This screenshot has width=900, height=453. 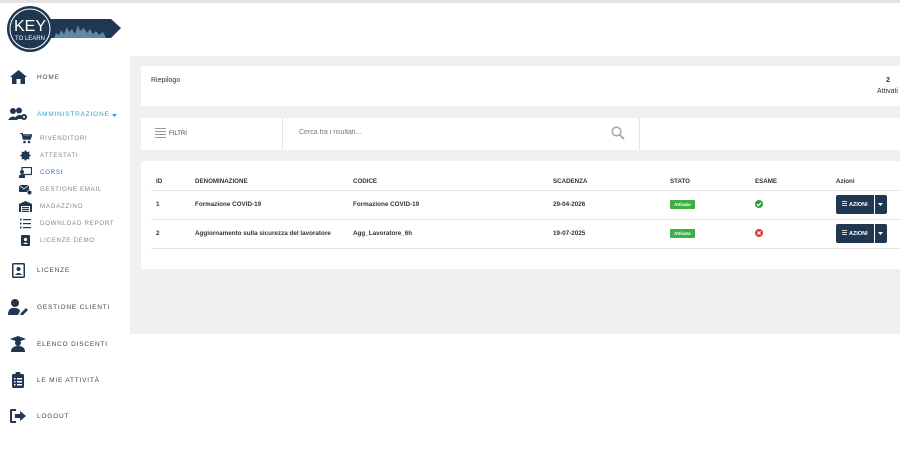 What do you see at coordinates (67, 240) in the screenshot?
I see `nav-licenze-demo-label: LICENZE DEMO` at bounding box center [67, 240].